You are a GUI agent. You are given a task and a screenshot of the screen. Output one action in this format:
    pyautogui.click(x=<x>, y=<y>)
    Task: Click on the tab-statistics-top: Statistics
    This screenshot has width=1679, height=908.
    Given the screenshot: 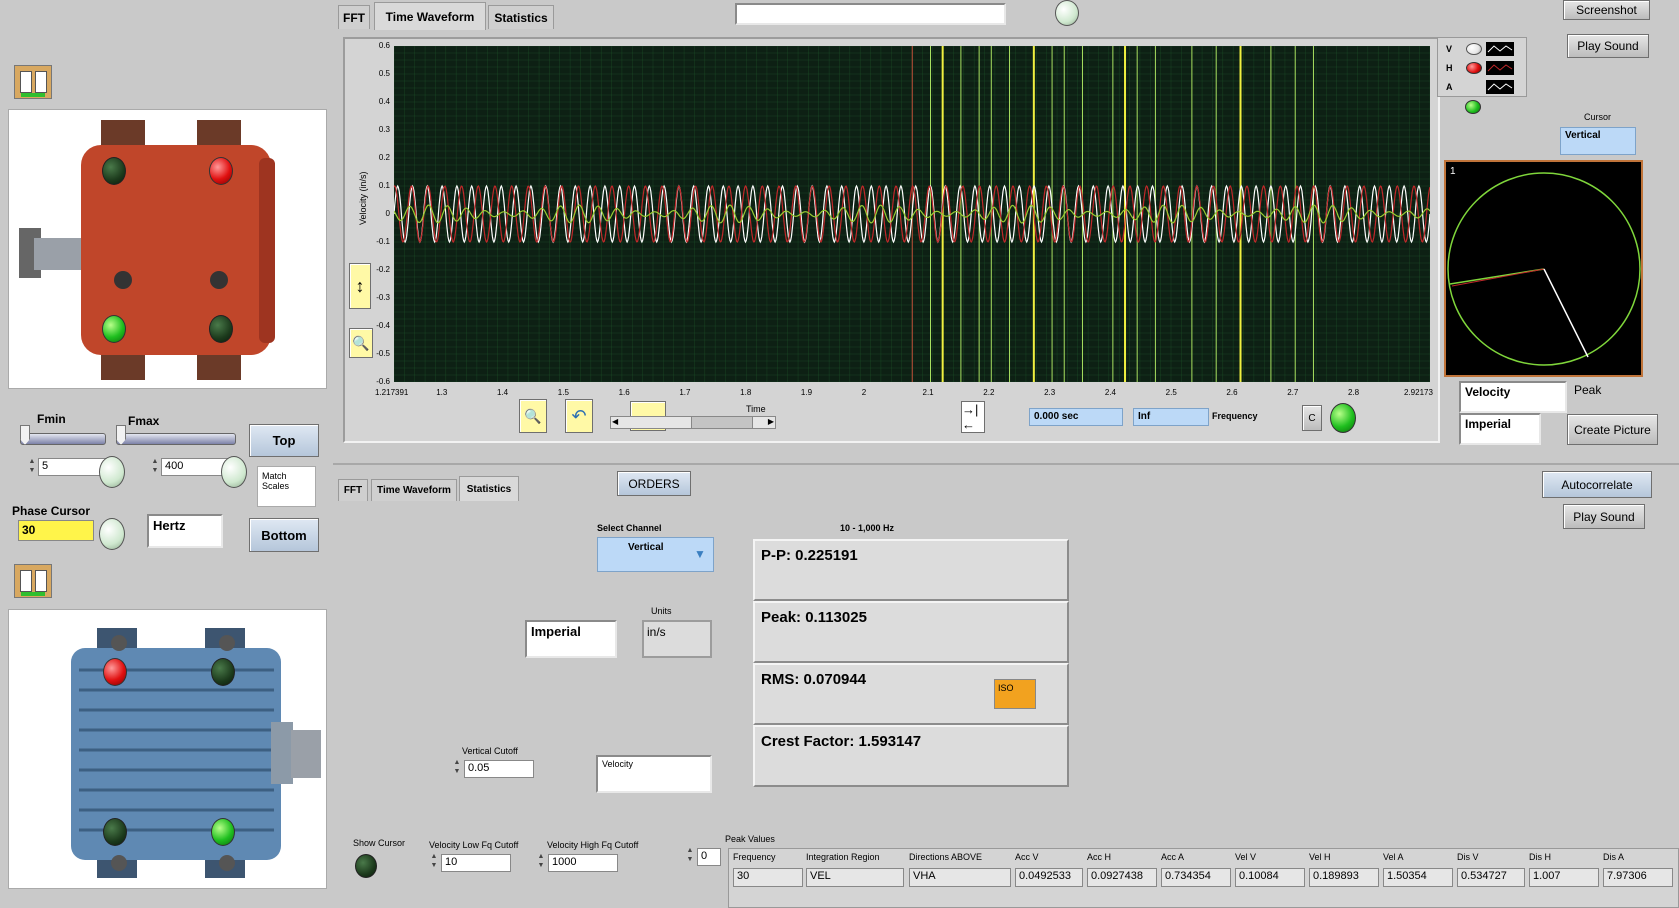 What is the action you would take?
    pyautogui.click(x=521, y=17)
    